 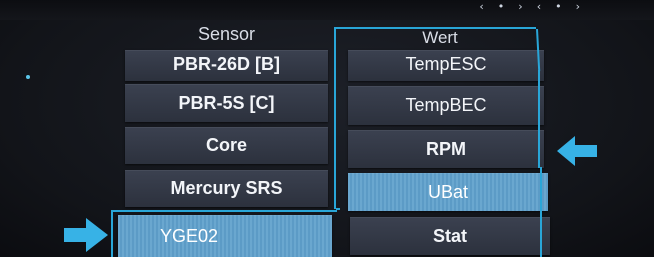 I want to click on frame-yge-top, so click(x=224, y=211).